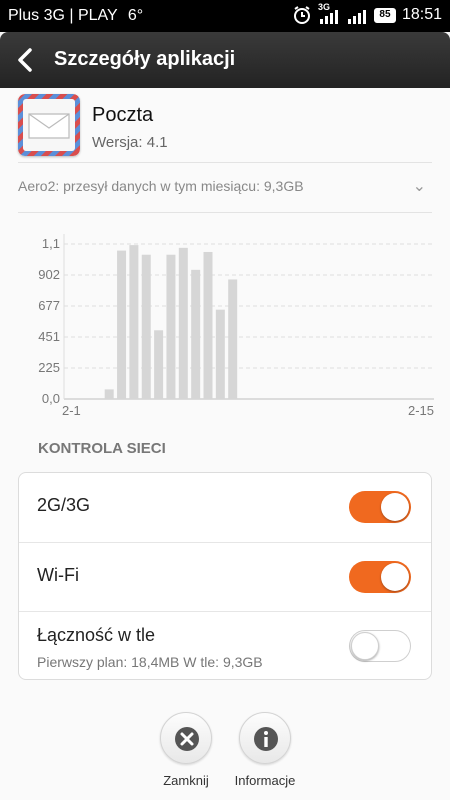 Image resolution: width=450 pixels, height=800 pixels. I want to click on network-row-wifi: Wi-Fi, so click(225, 576).